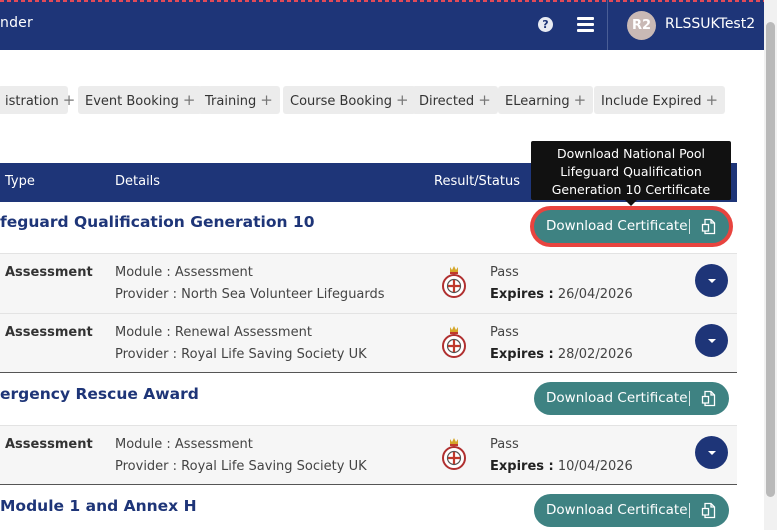 The height and width of the screenshot is (530, 777). What do you see at coordinates (157, 222) in the screenshot?
I see `qualification-title: feguard Qualification Generation 10` at bounding box center [157, 222].